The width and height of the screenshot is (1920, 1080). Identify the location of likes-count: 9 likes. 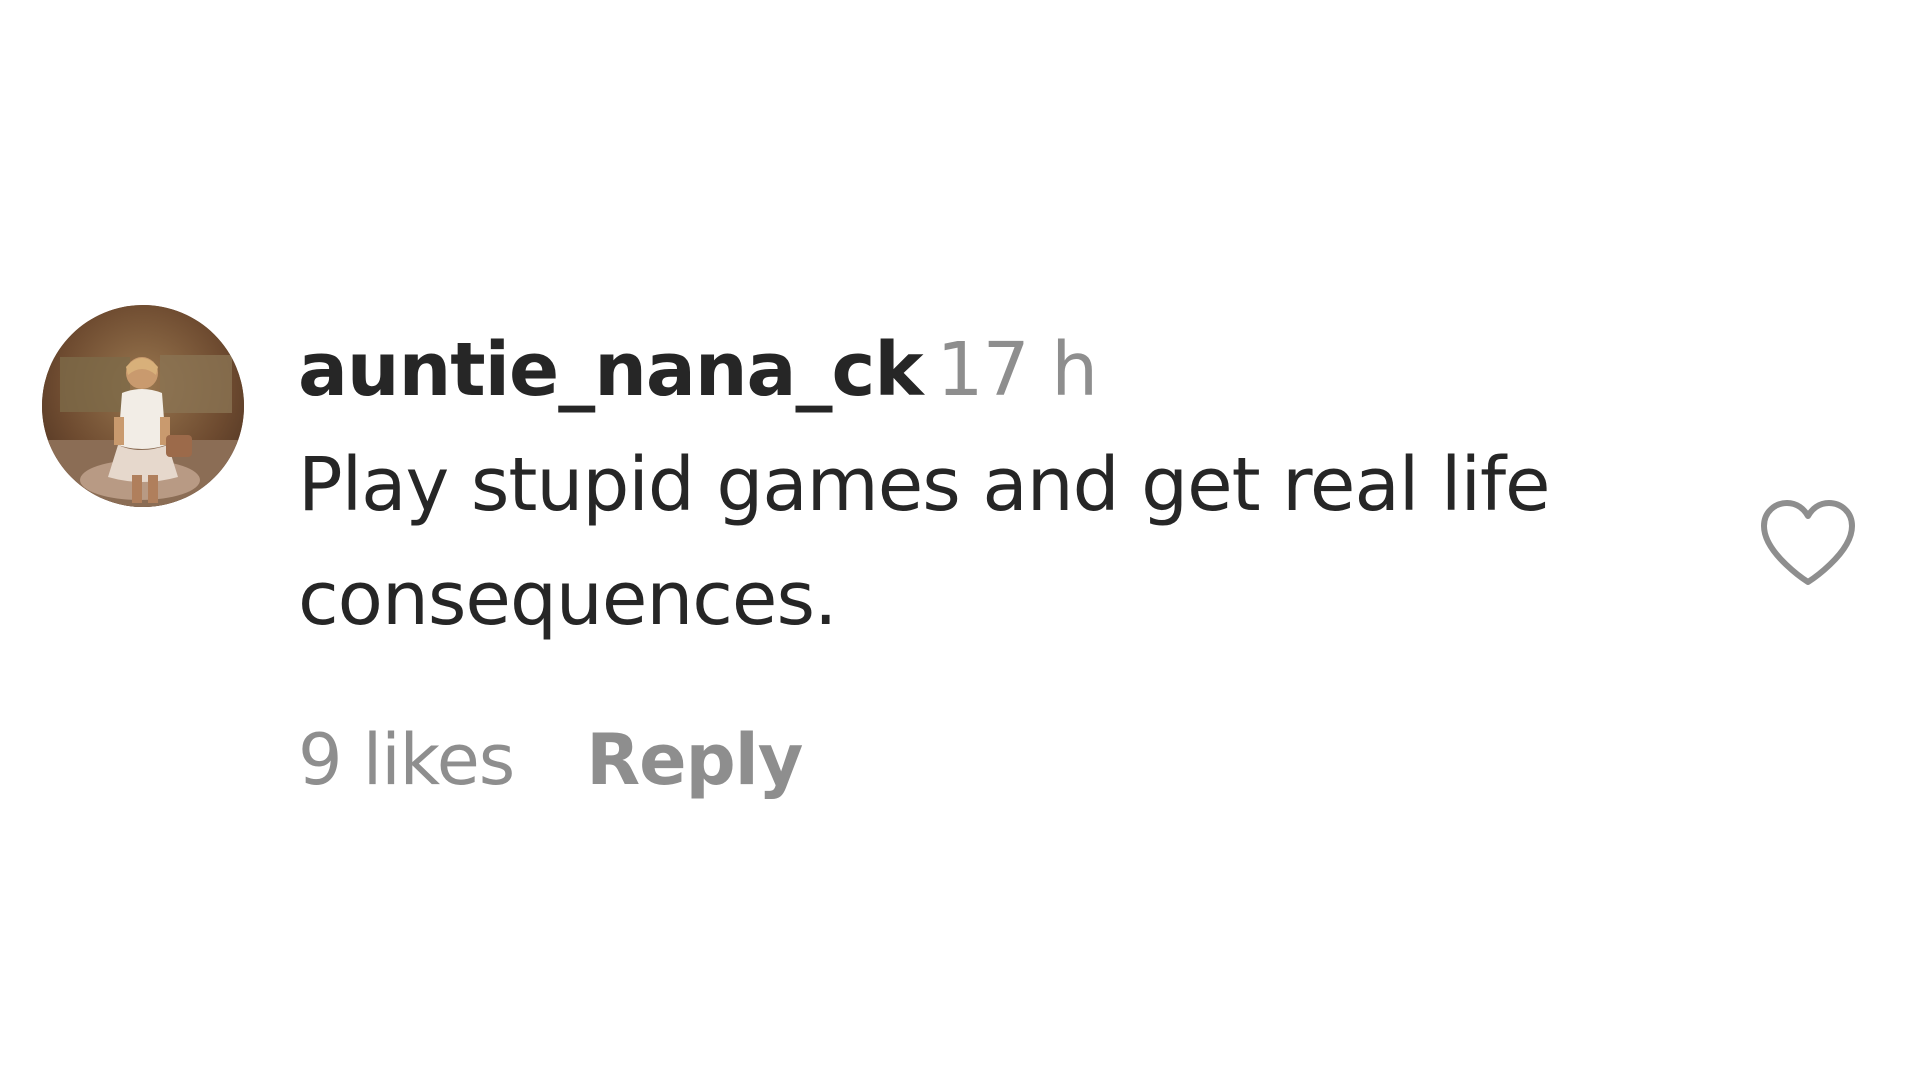
(406, 760).